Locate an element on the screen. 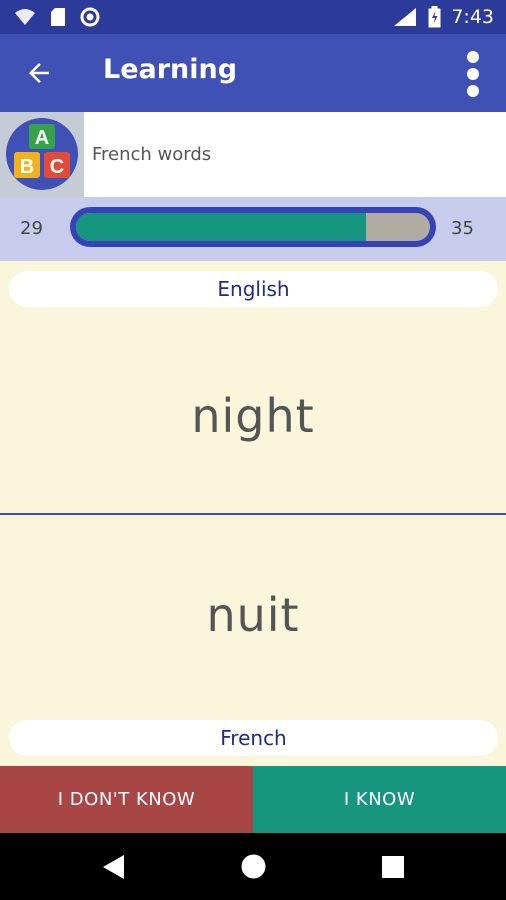 This screenshot has height=900, width=506. nav-back-icon is located at coordinates (114, 867).